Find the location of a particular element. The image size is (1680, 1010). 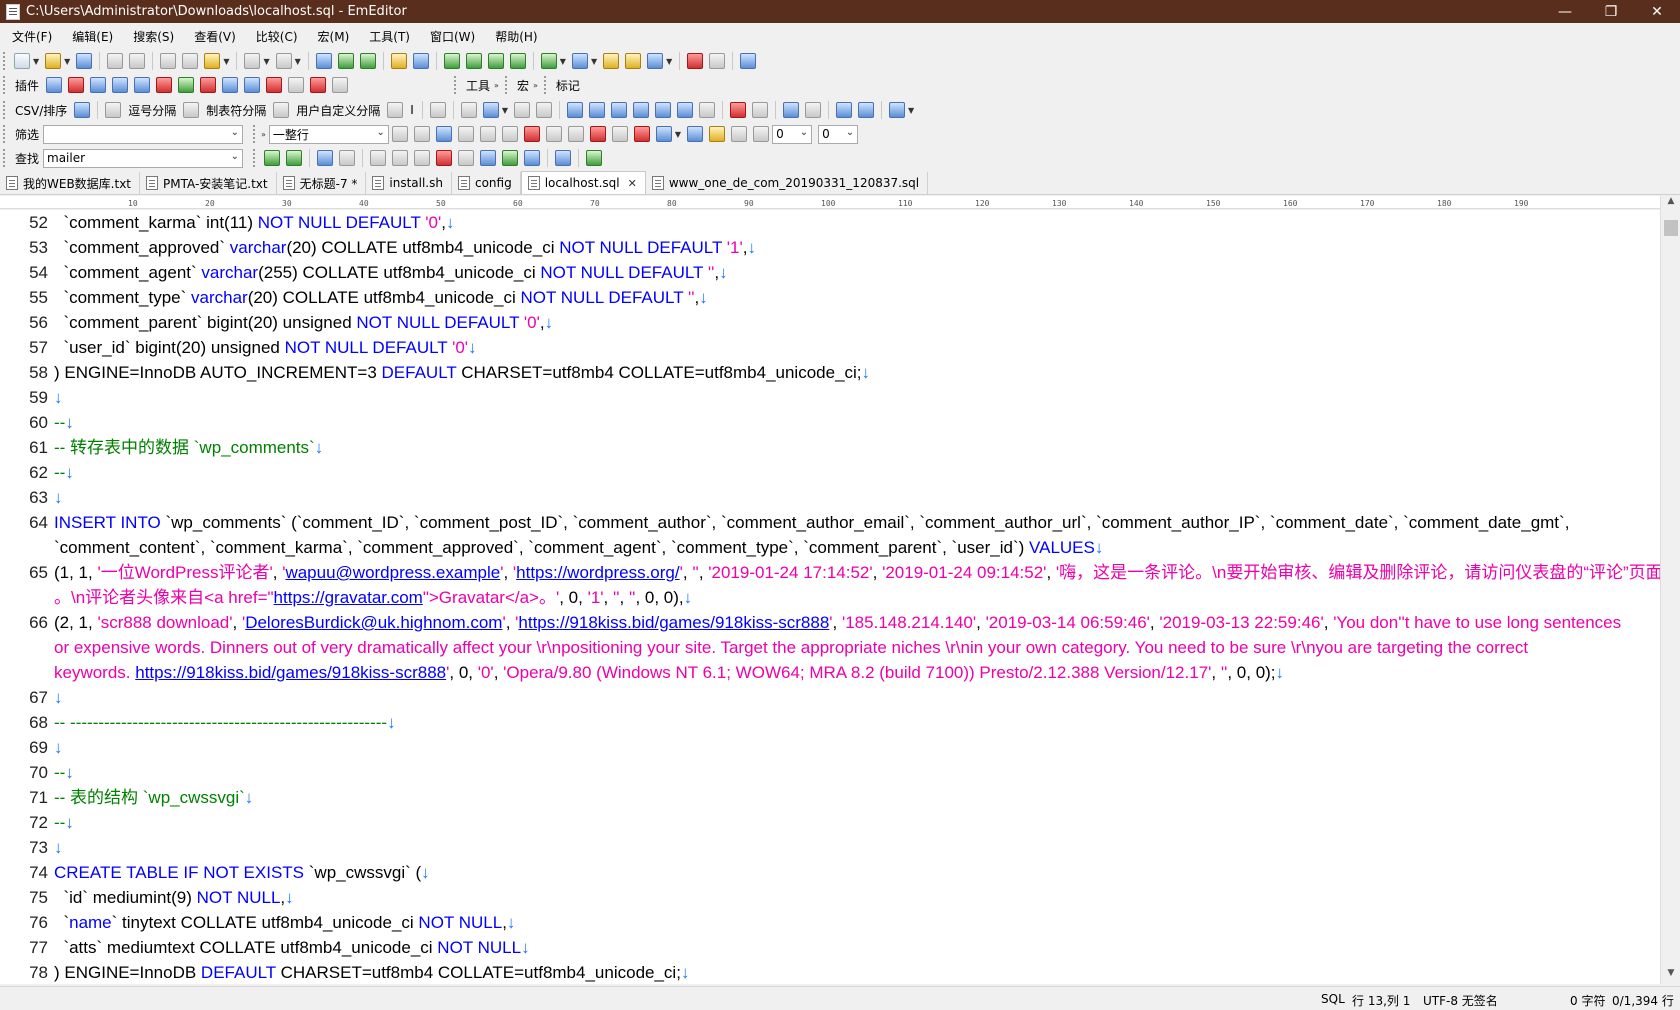

normal-mode-icon is located at coordinates (82, 110).